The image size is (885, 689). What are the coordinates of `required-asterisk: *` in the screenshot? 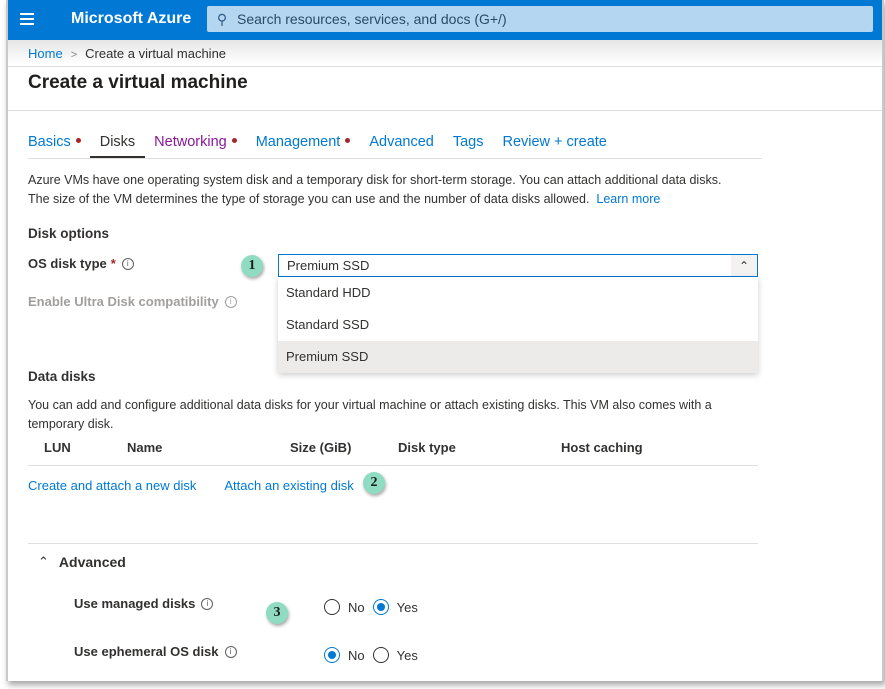 It's located at (113, 263).